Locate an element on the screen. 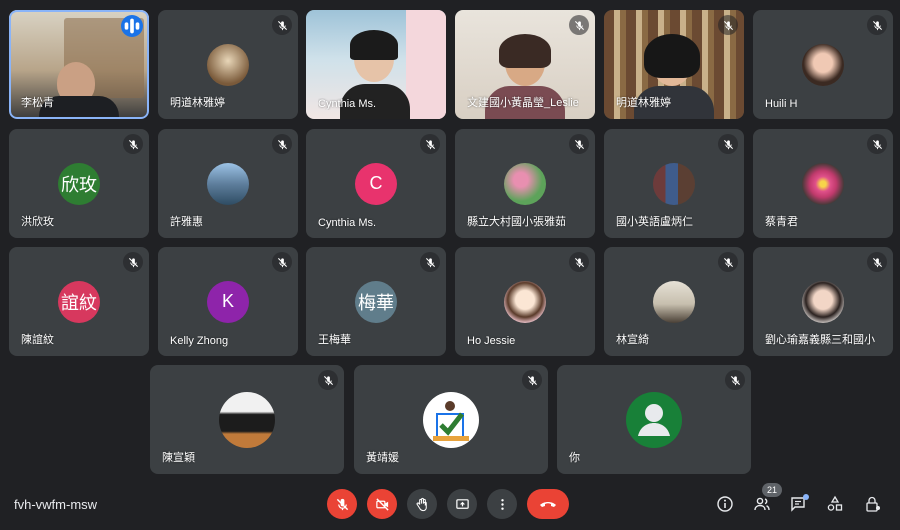  camera-off-icon is located at coordinates (382, 504).